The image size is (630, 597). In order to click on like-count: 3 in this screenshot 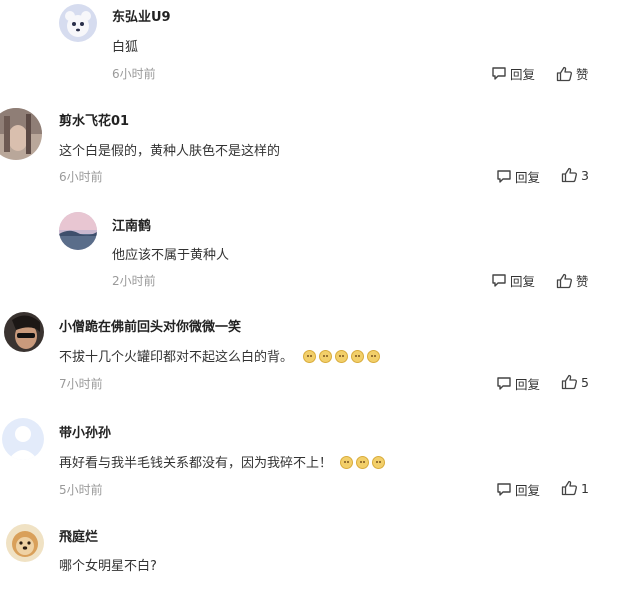, I will do `click(585, 175)`.